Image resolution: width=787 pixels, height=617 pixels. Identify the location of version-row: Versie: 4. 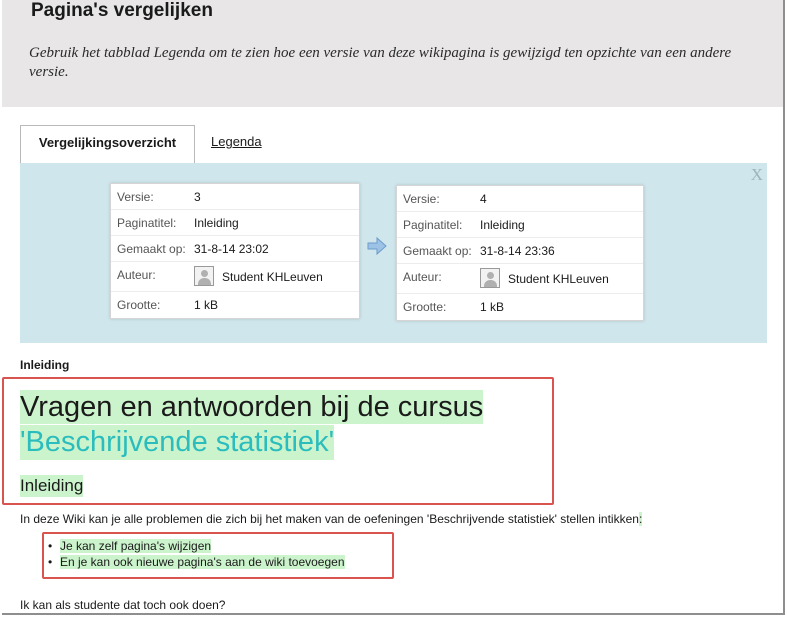
(520, 199).